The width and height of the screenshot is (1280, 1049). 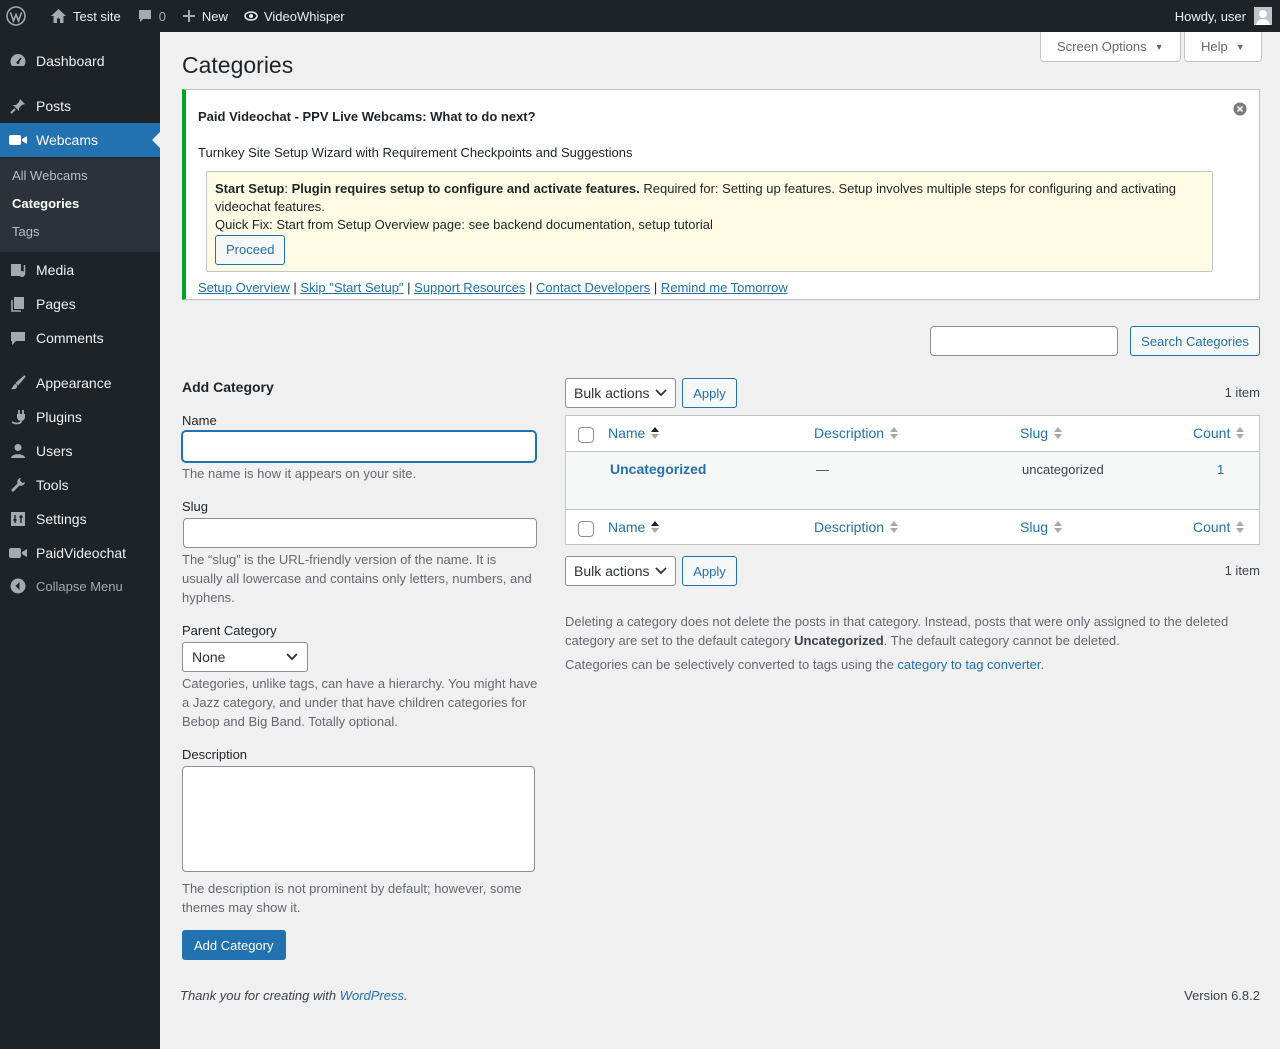 What do you see at coordinates (80, 451) in the screenshot?
I see `menu-item-users: Users` at bounding box center [80, 451].